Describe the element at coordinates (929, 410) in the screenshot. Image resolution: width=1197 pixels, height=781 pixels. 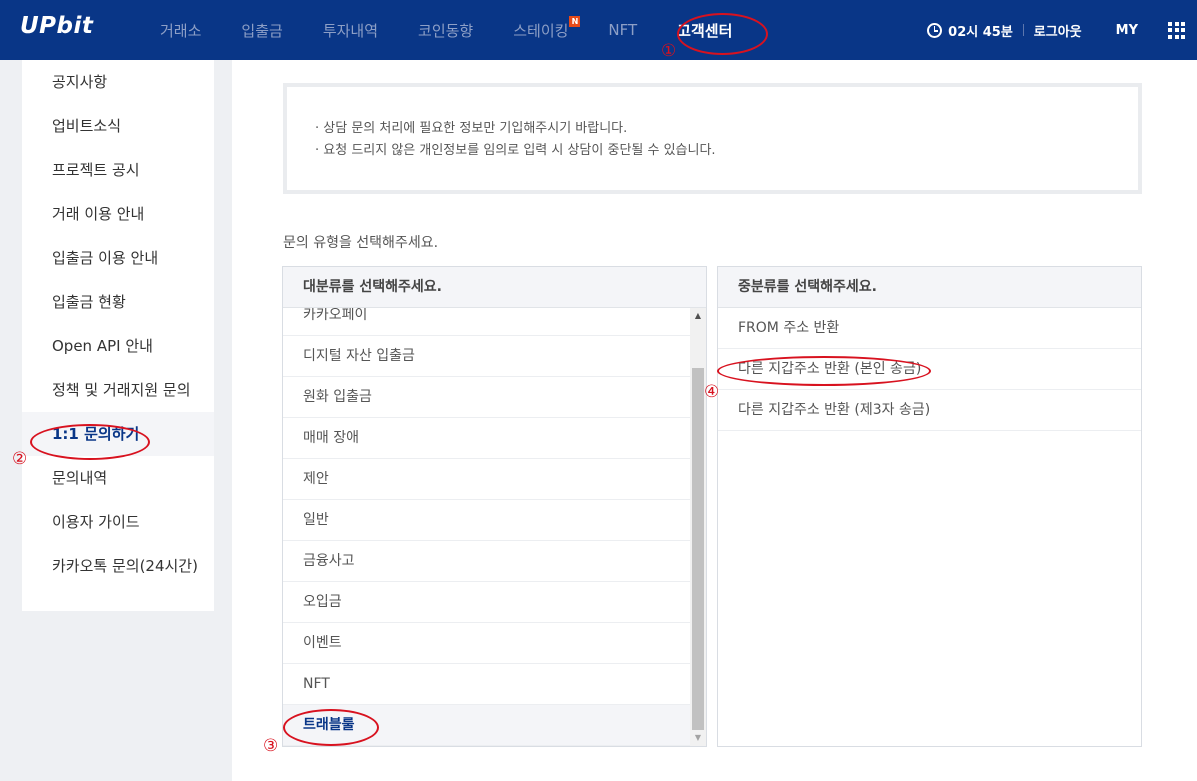
I see `subcategory-option-other-wallet-third-party: 다른 지갑주소 반환 (제3자 송금)` at that location.